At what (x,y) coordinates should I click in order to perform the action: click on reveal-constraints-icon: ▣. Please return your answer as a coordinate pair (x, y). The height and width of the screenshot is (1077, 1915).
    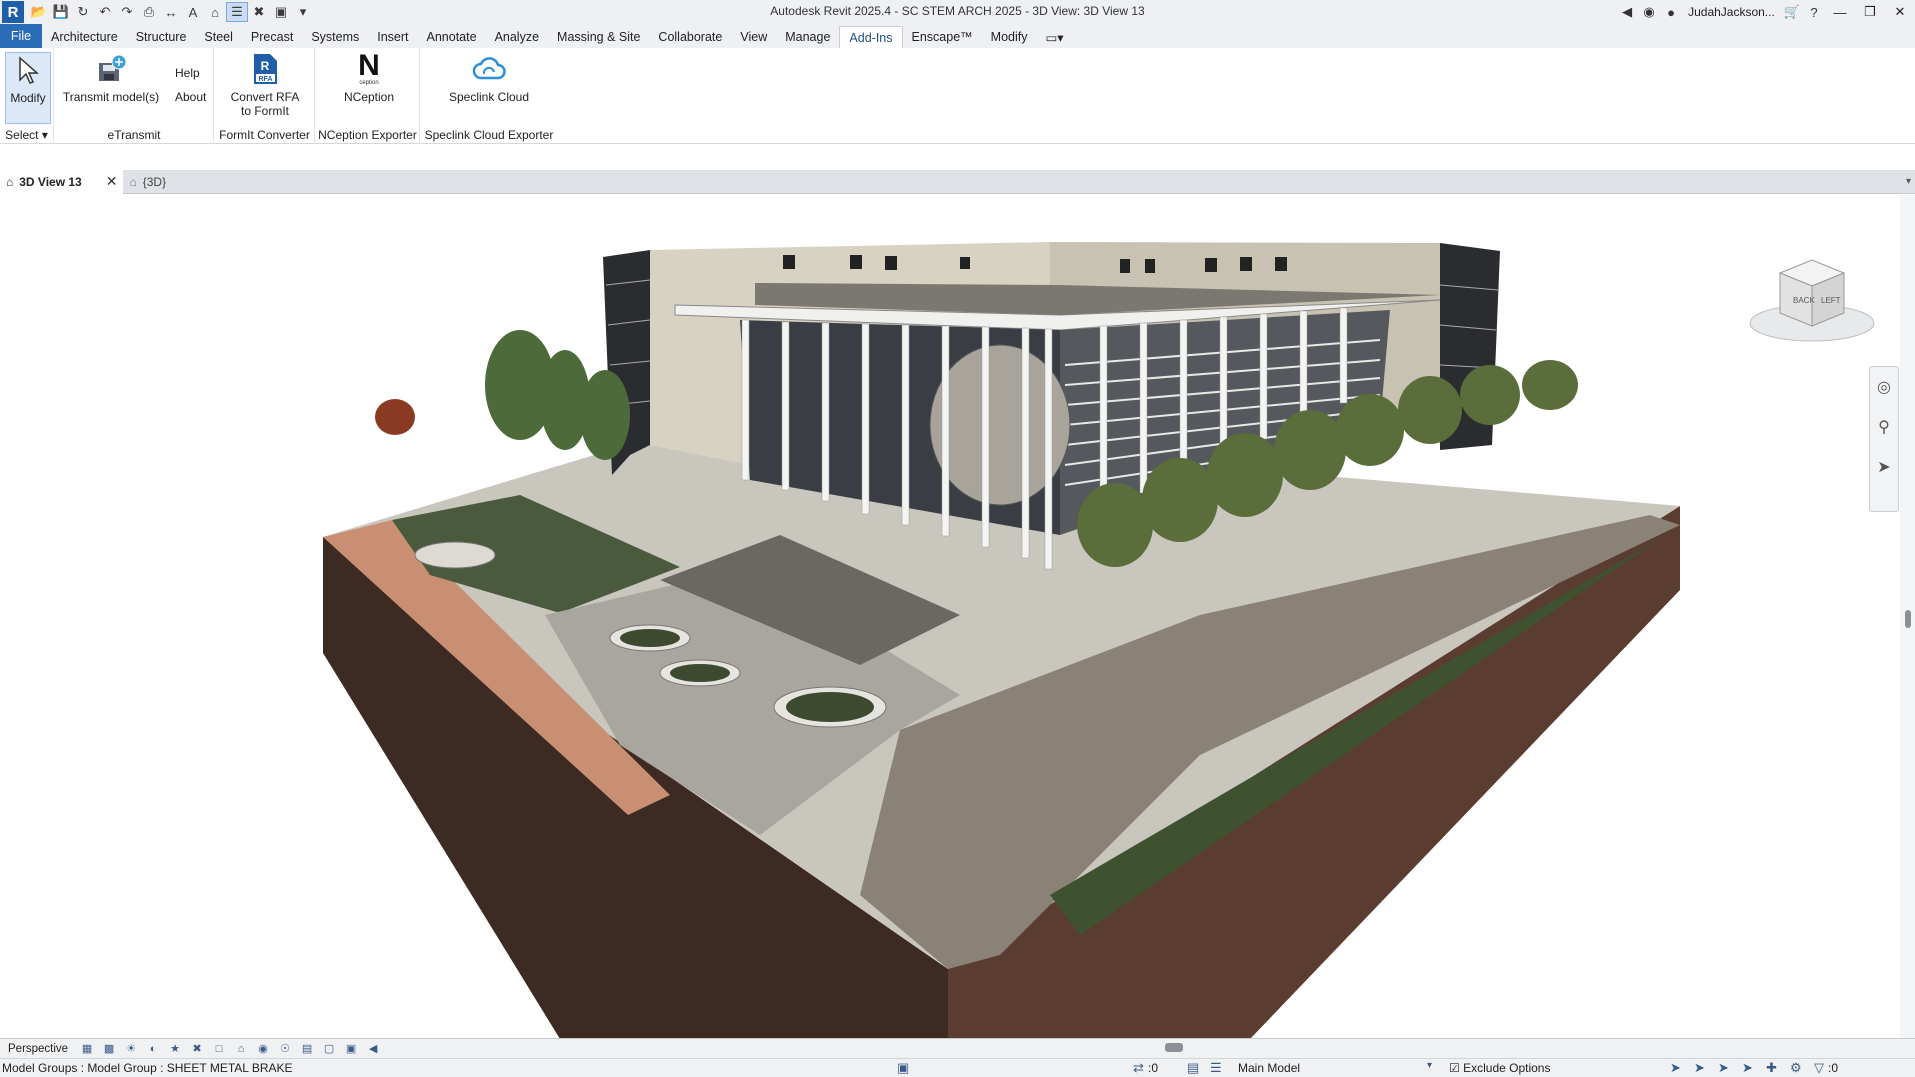
    Looking at the image, I should click on (351, 1049).